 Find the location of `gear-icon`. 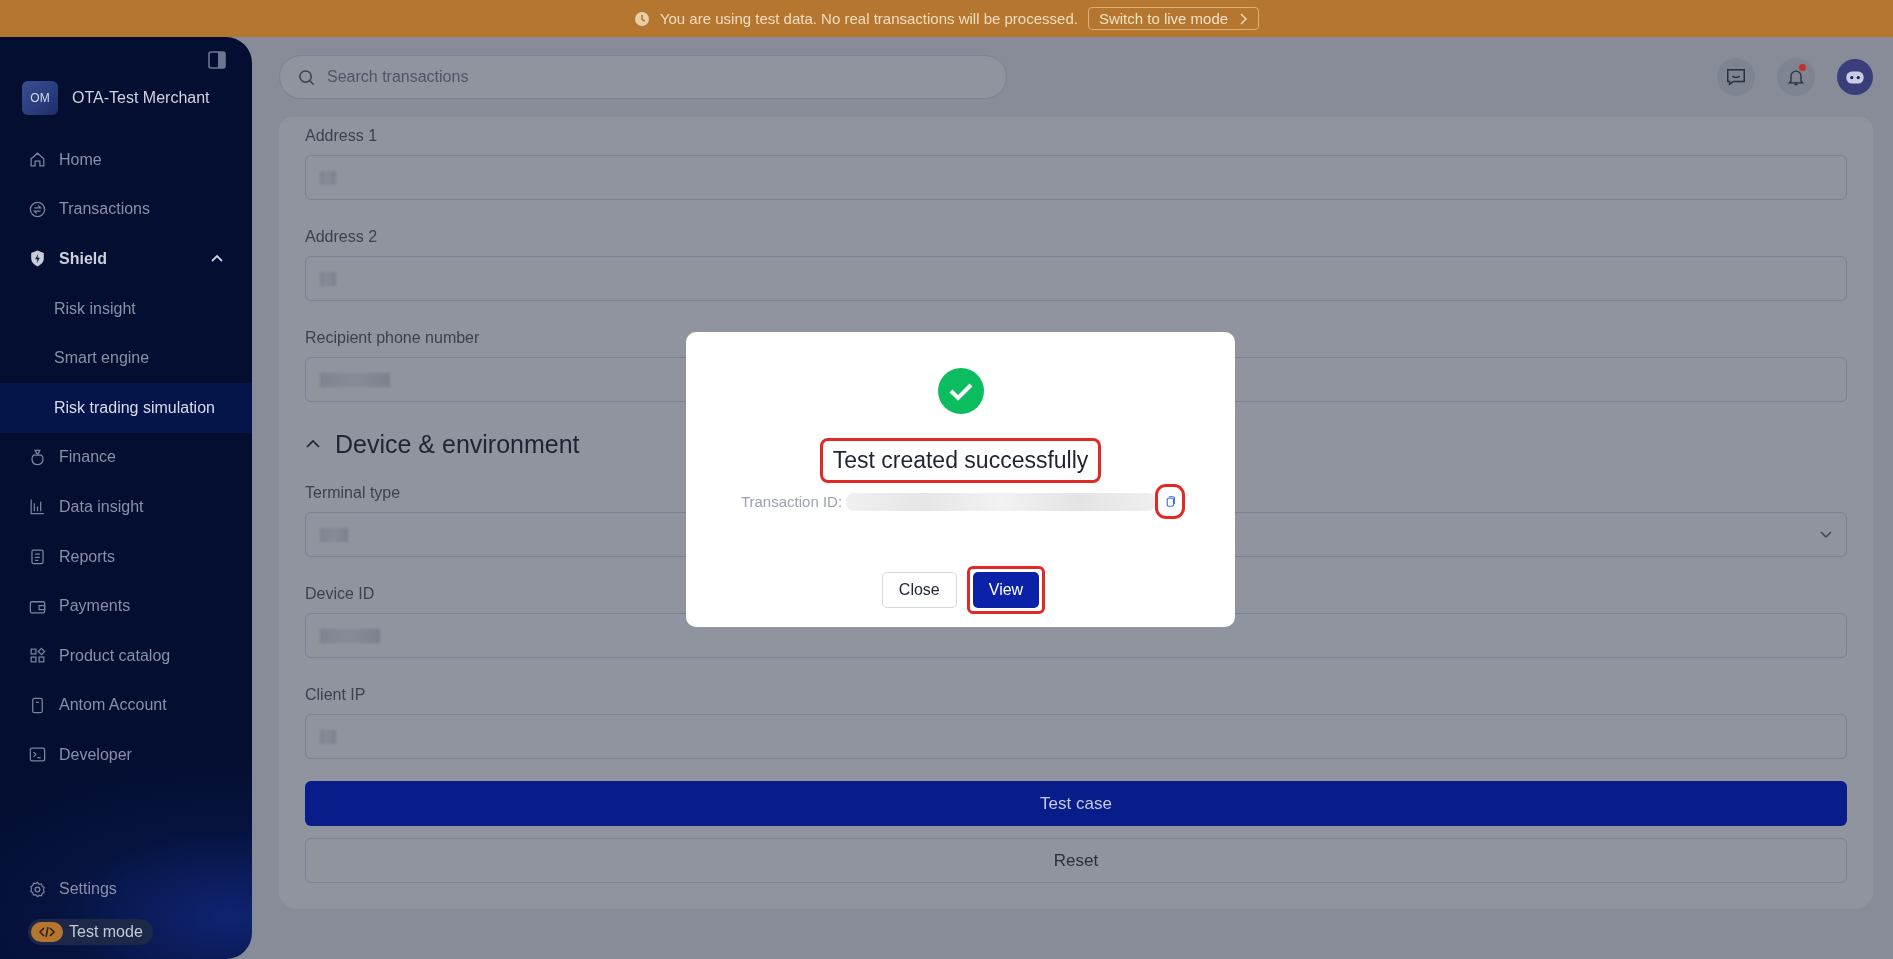

gear-icon is located at coordinates (37, 889).